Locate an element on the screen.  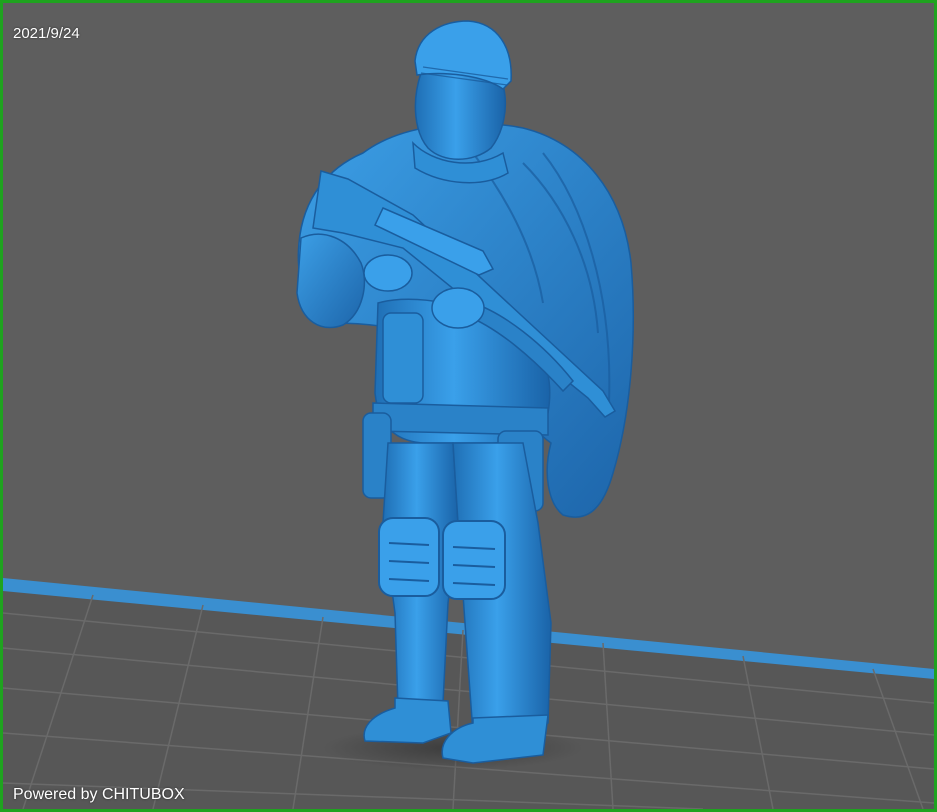
belt is located at coordinates (460, 419).